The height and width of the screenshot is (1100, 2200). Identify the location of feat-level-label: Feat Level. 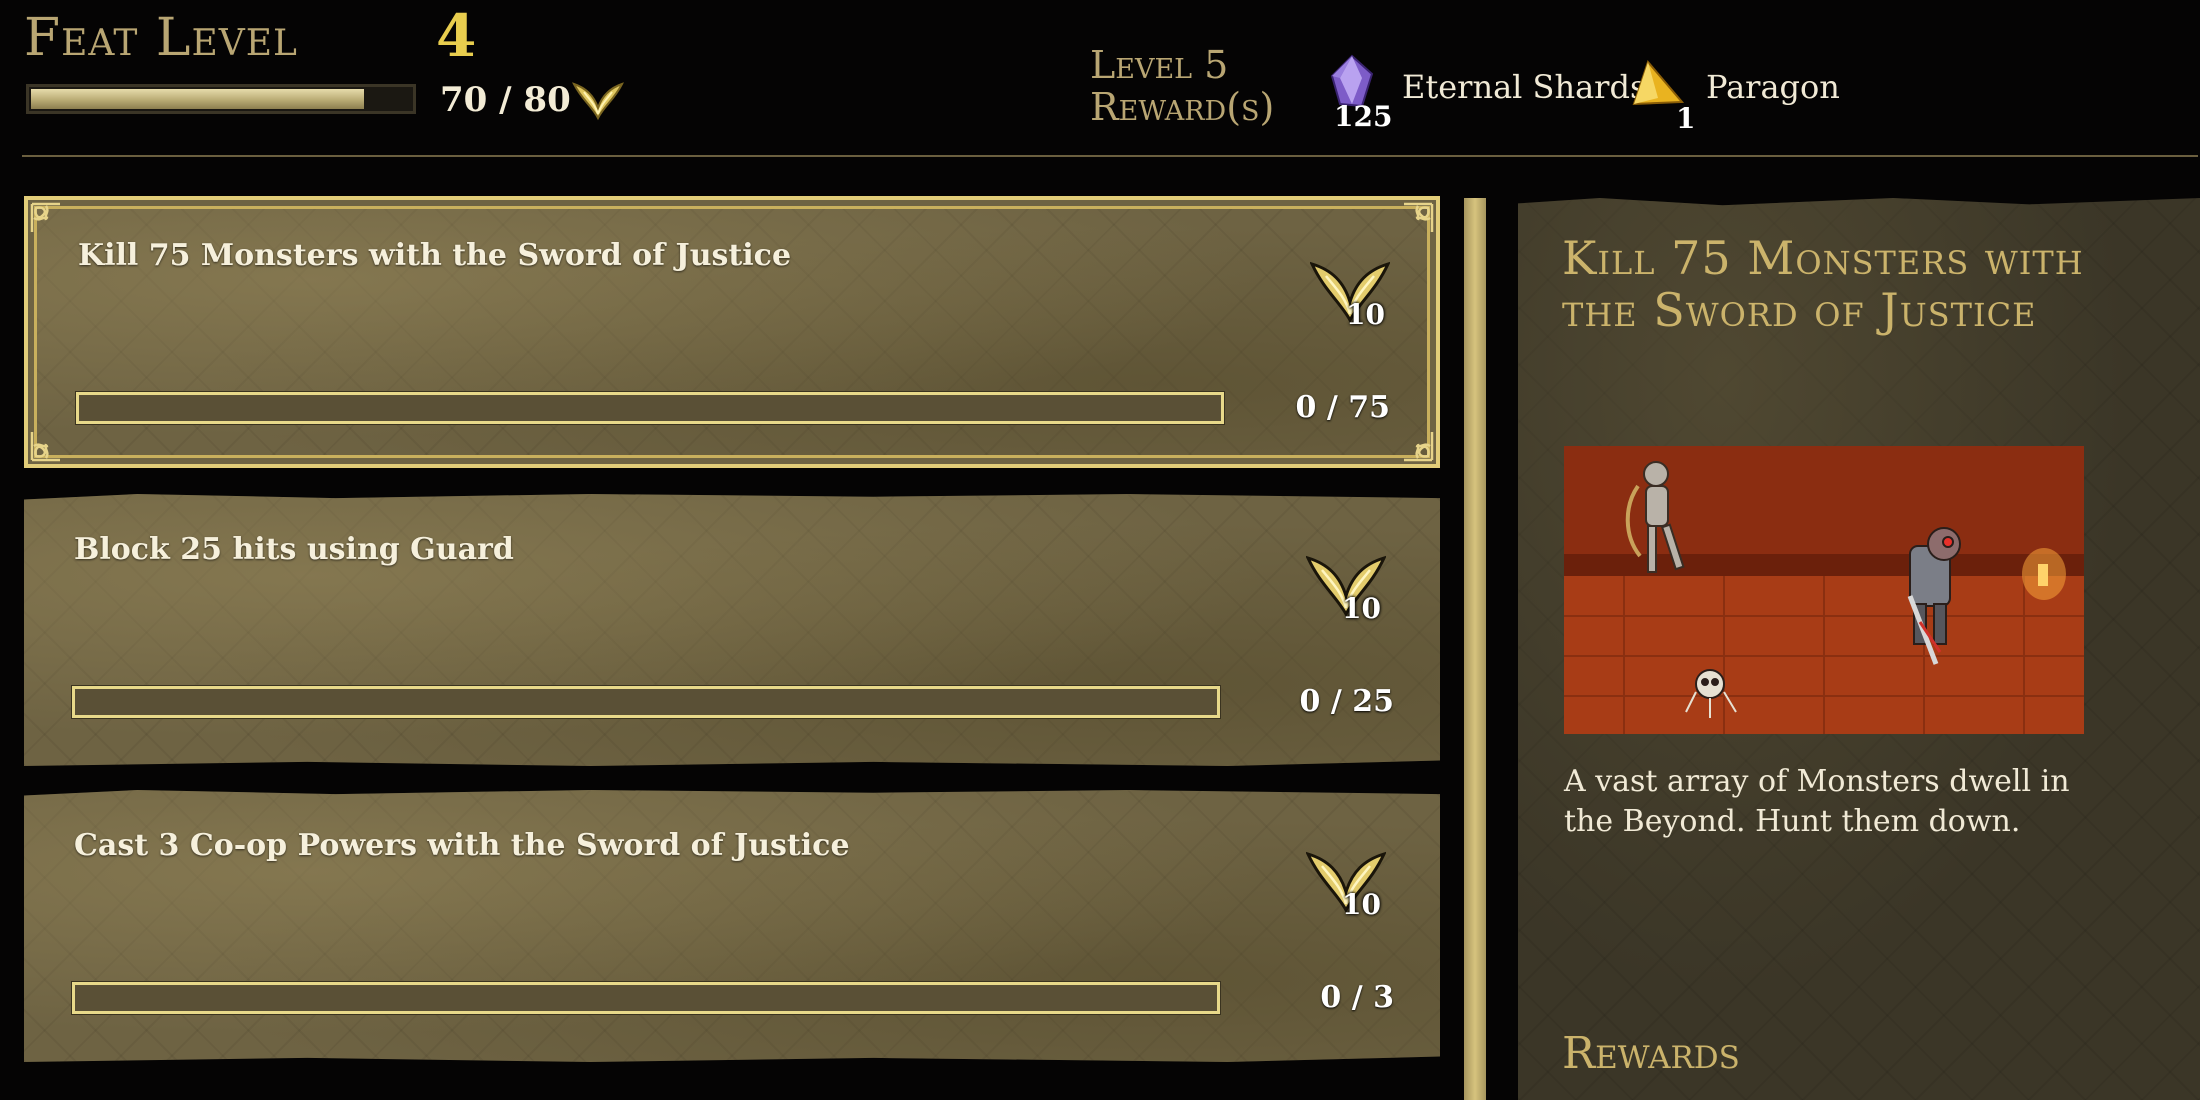
(161, 38).